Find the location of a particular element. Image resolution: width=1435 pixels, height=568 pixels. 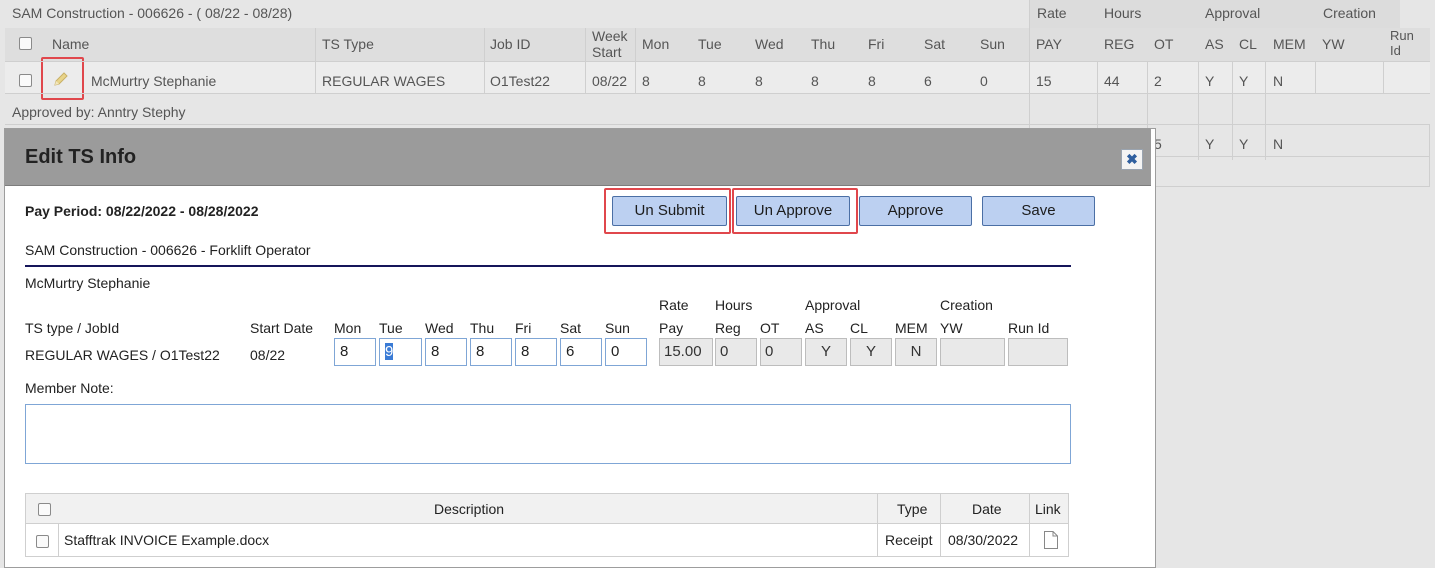

row2-cl: Y is located at coordinates (1244, 144).